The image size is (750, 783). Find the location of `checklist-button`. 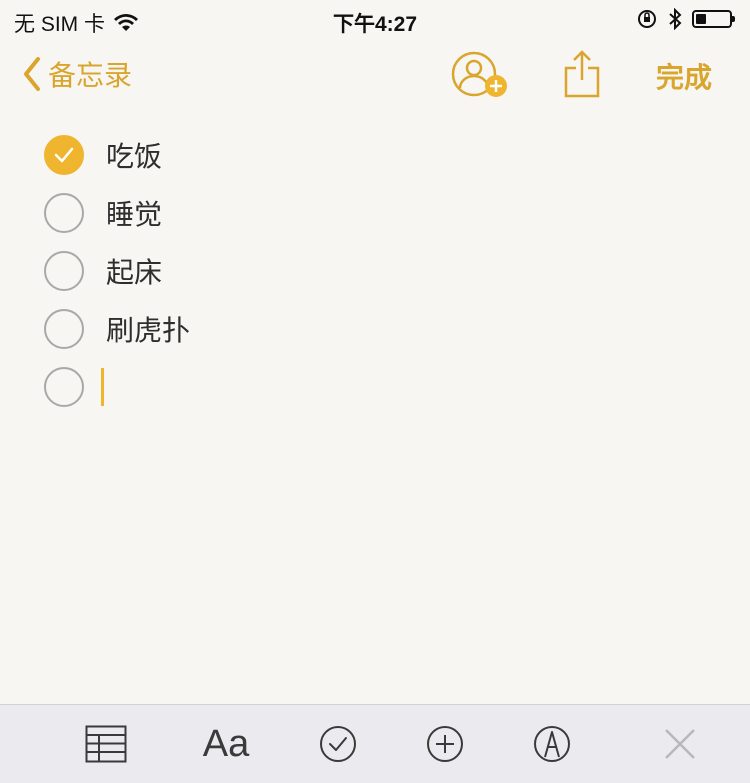

checklist-button is located at coordinates (338, 744).